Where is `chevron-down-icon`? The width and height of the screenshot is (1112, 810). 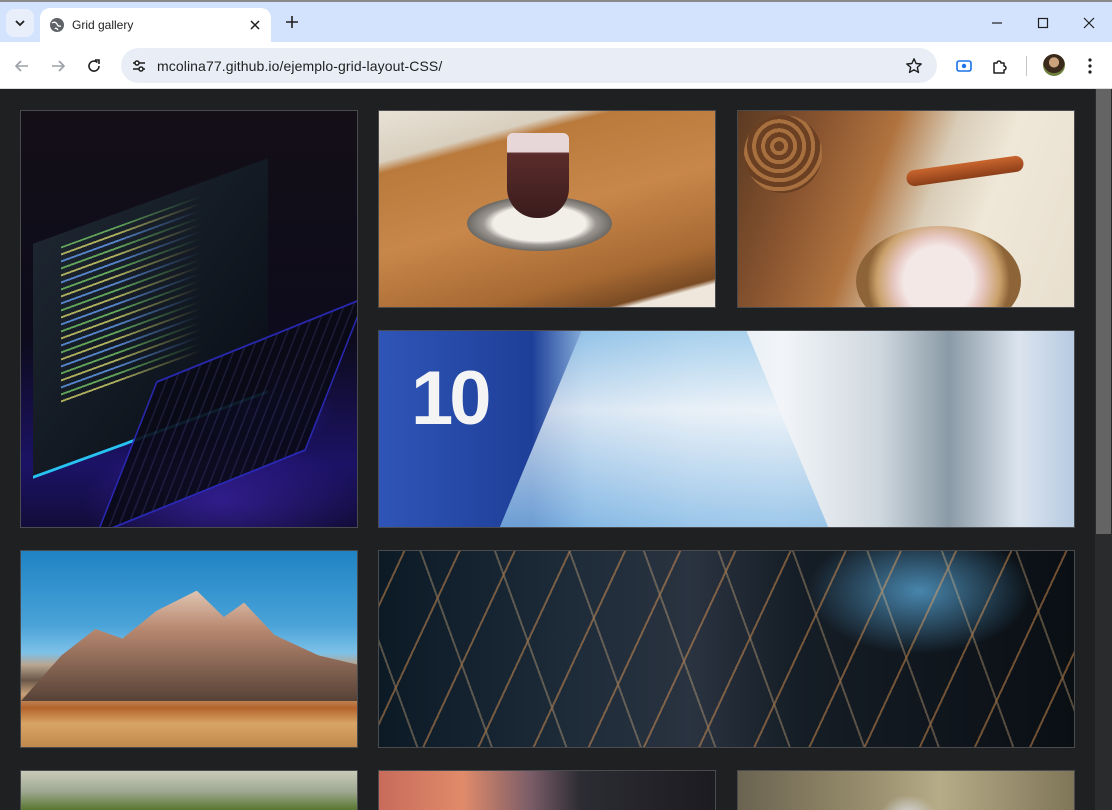 chevron-down-icon is located at coordinates (20, 23).